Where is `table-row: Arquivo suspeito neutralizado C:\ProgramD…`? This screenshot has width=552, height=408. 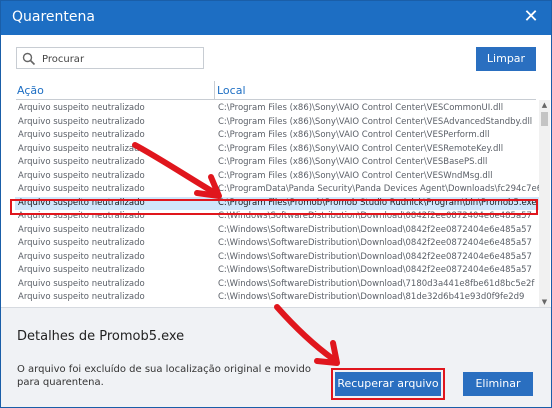
table-row: Arquivo suspeito neutralizado C:\ProgramD… is located at coordinates (277, 189).